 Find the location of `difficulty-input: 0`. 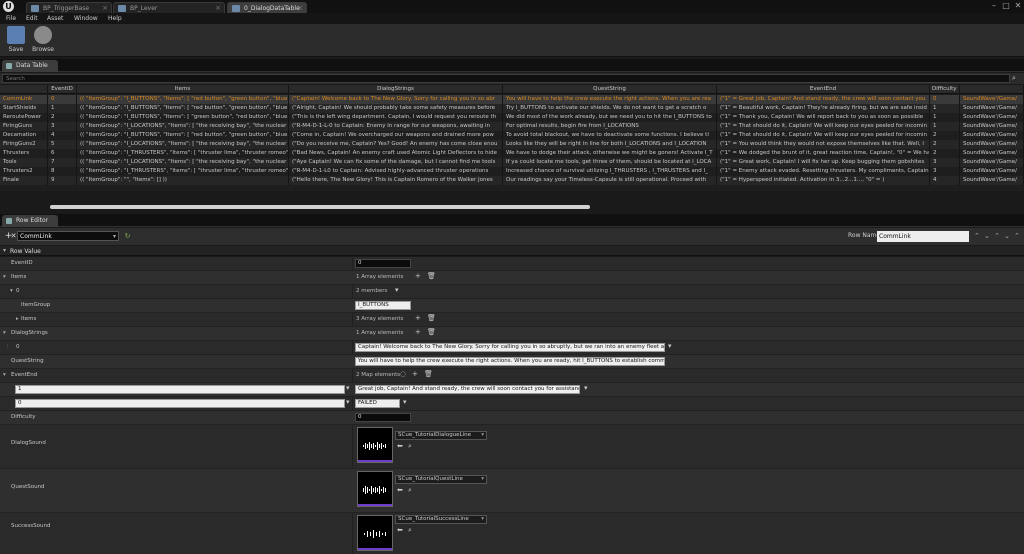

difficulty-input: 0 is located at coordinates (383, 417).